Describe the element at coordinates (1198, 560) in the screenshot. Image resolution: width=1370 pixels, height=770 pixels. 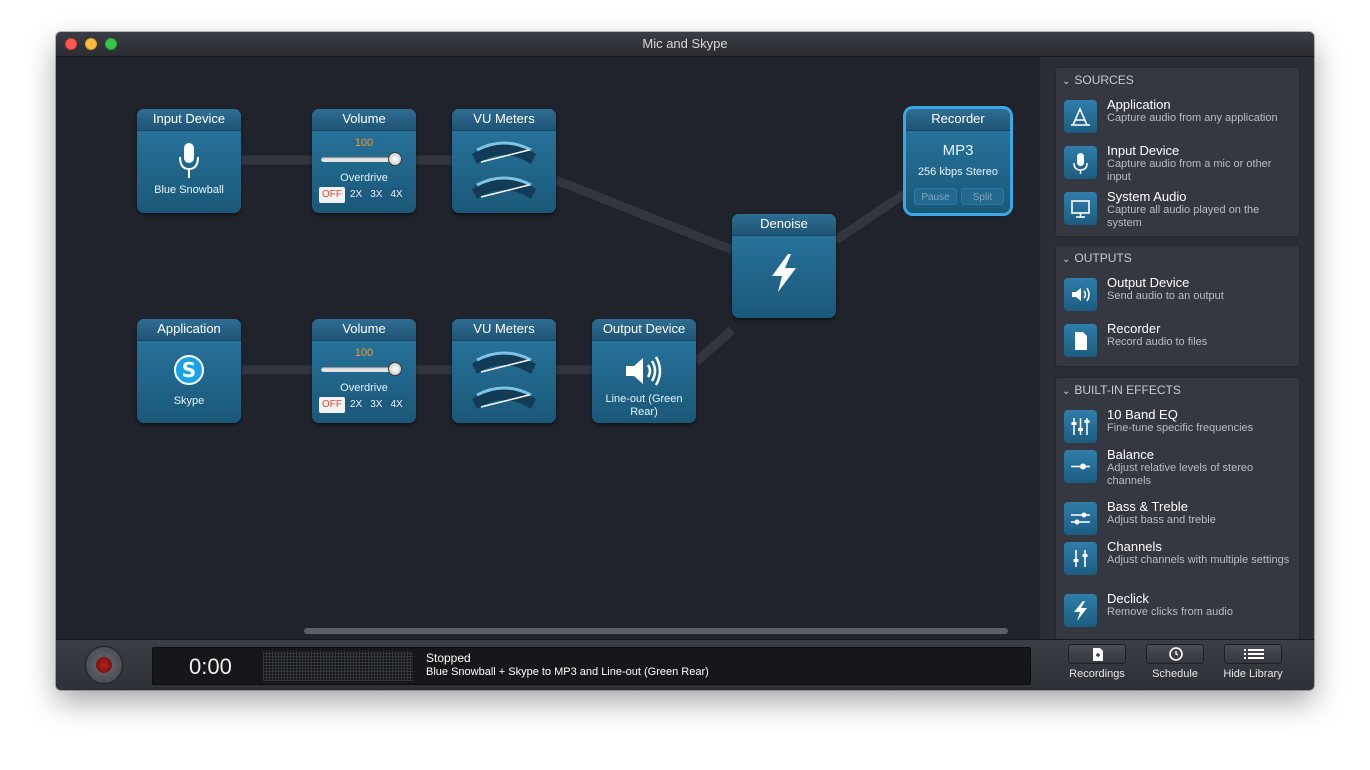
I see `item-description: Adjust channels with multiple settings` at that location.